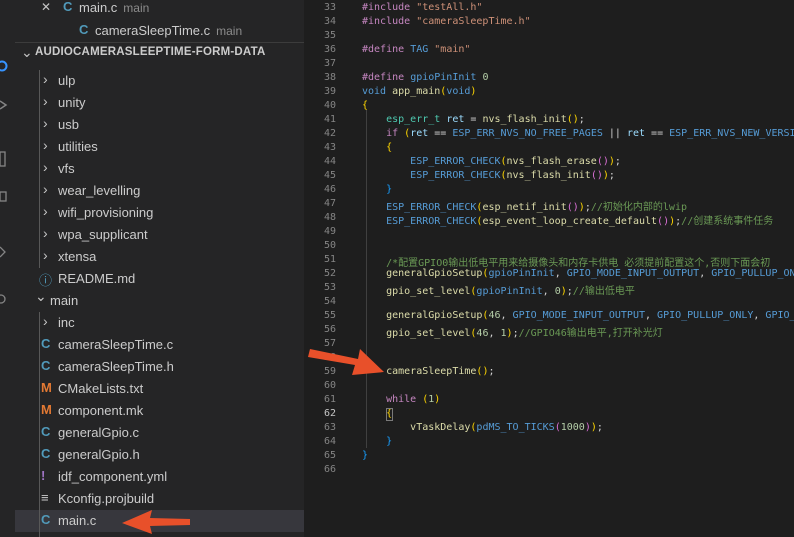 The image size is (794, 537). What do you see at coordinates (5, 196) in the screenshot?
I see `extensions-icon` at bounding box center [5, 196].